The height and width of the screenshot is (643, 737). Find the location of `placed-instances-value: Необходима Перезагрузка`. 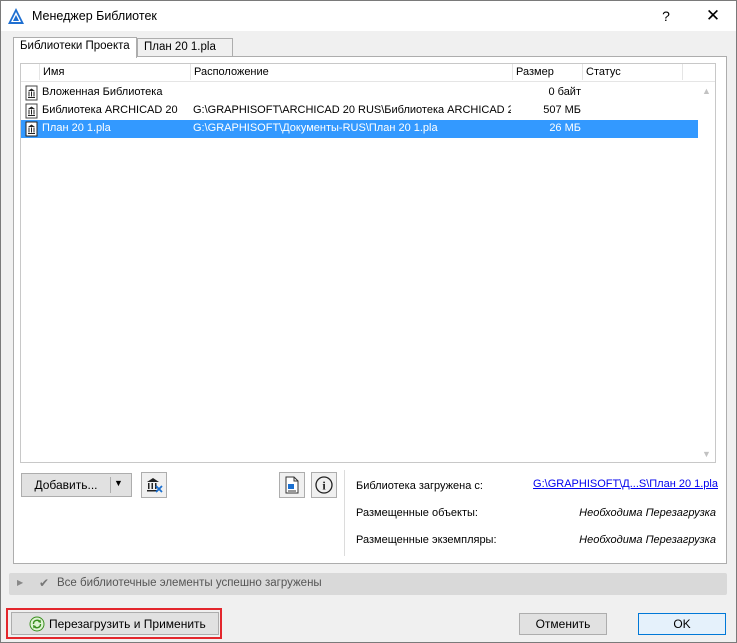

placed-instances-value: Необходима Перезагрузка is located at coordinates (647, 540).